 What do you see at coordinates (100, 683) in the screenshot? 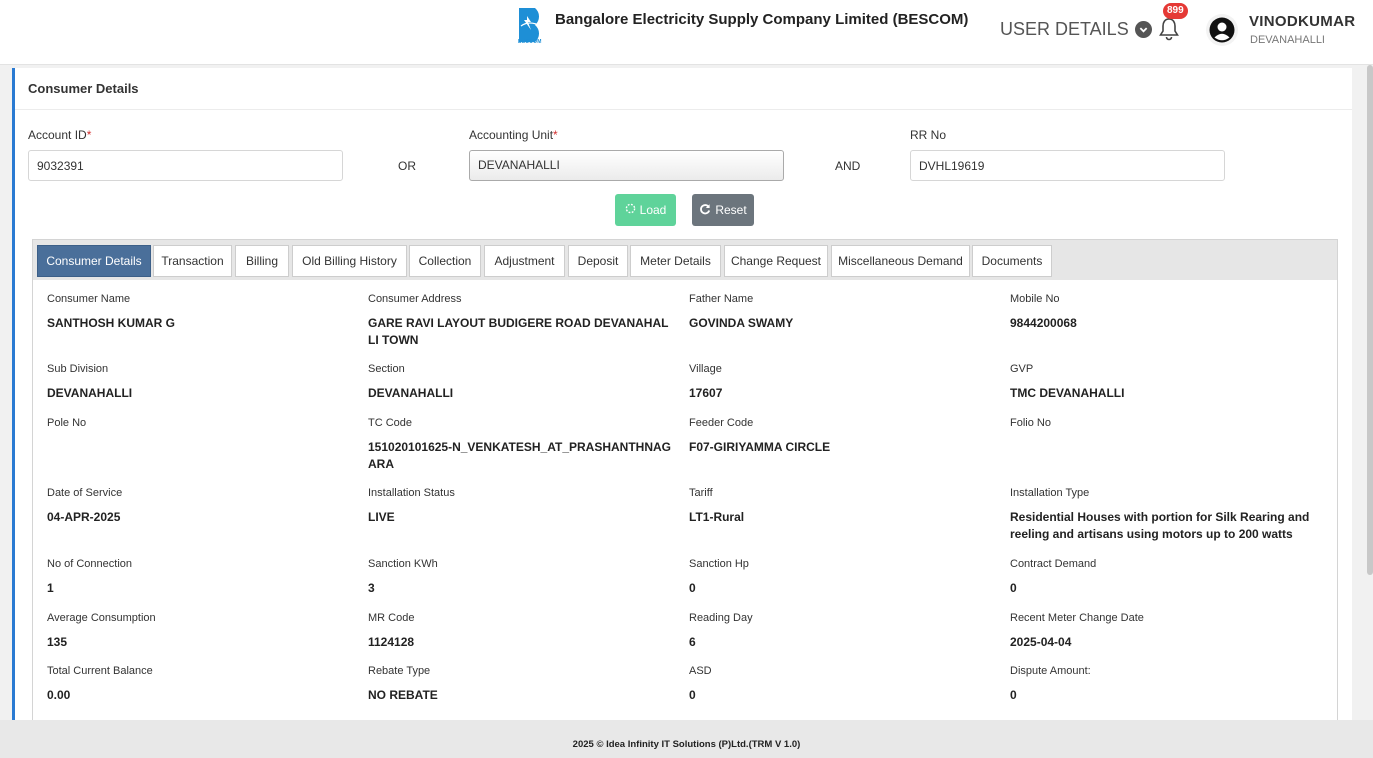
I see `field-total-current-balance: Total Current Balance 0.00` at bounding box center [100, 683].